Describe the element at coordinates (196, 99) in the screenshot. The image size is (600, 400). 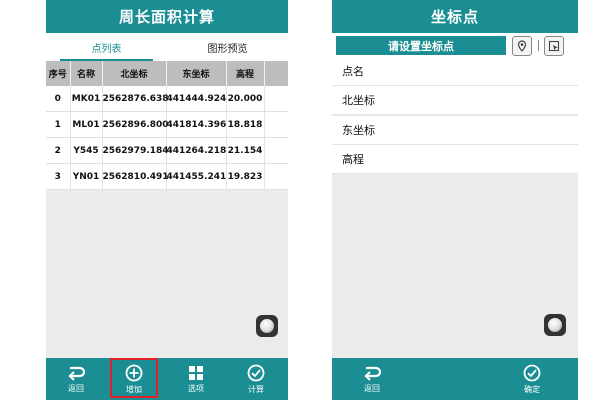
I see `cell-east: 441444.924` at that location.